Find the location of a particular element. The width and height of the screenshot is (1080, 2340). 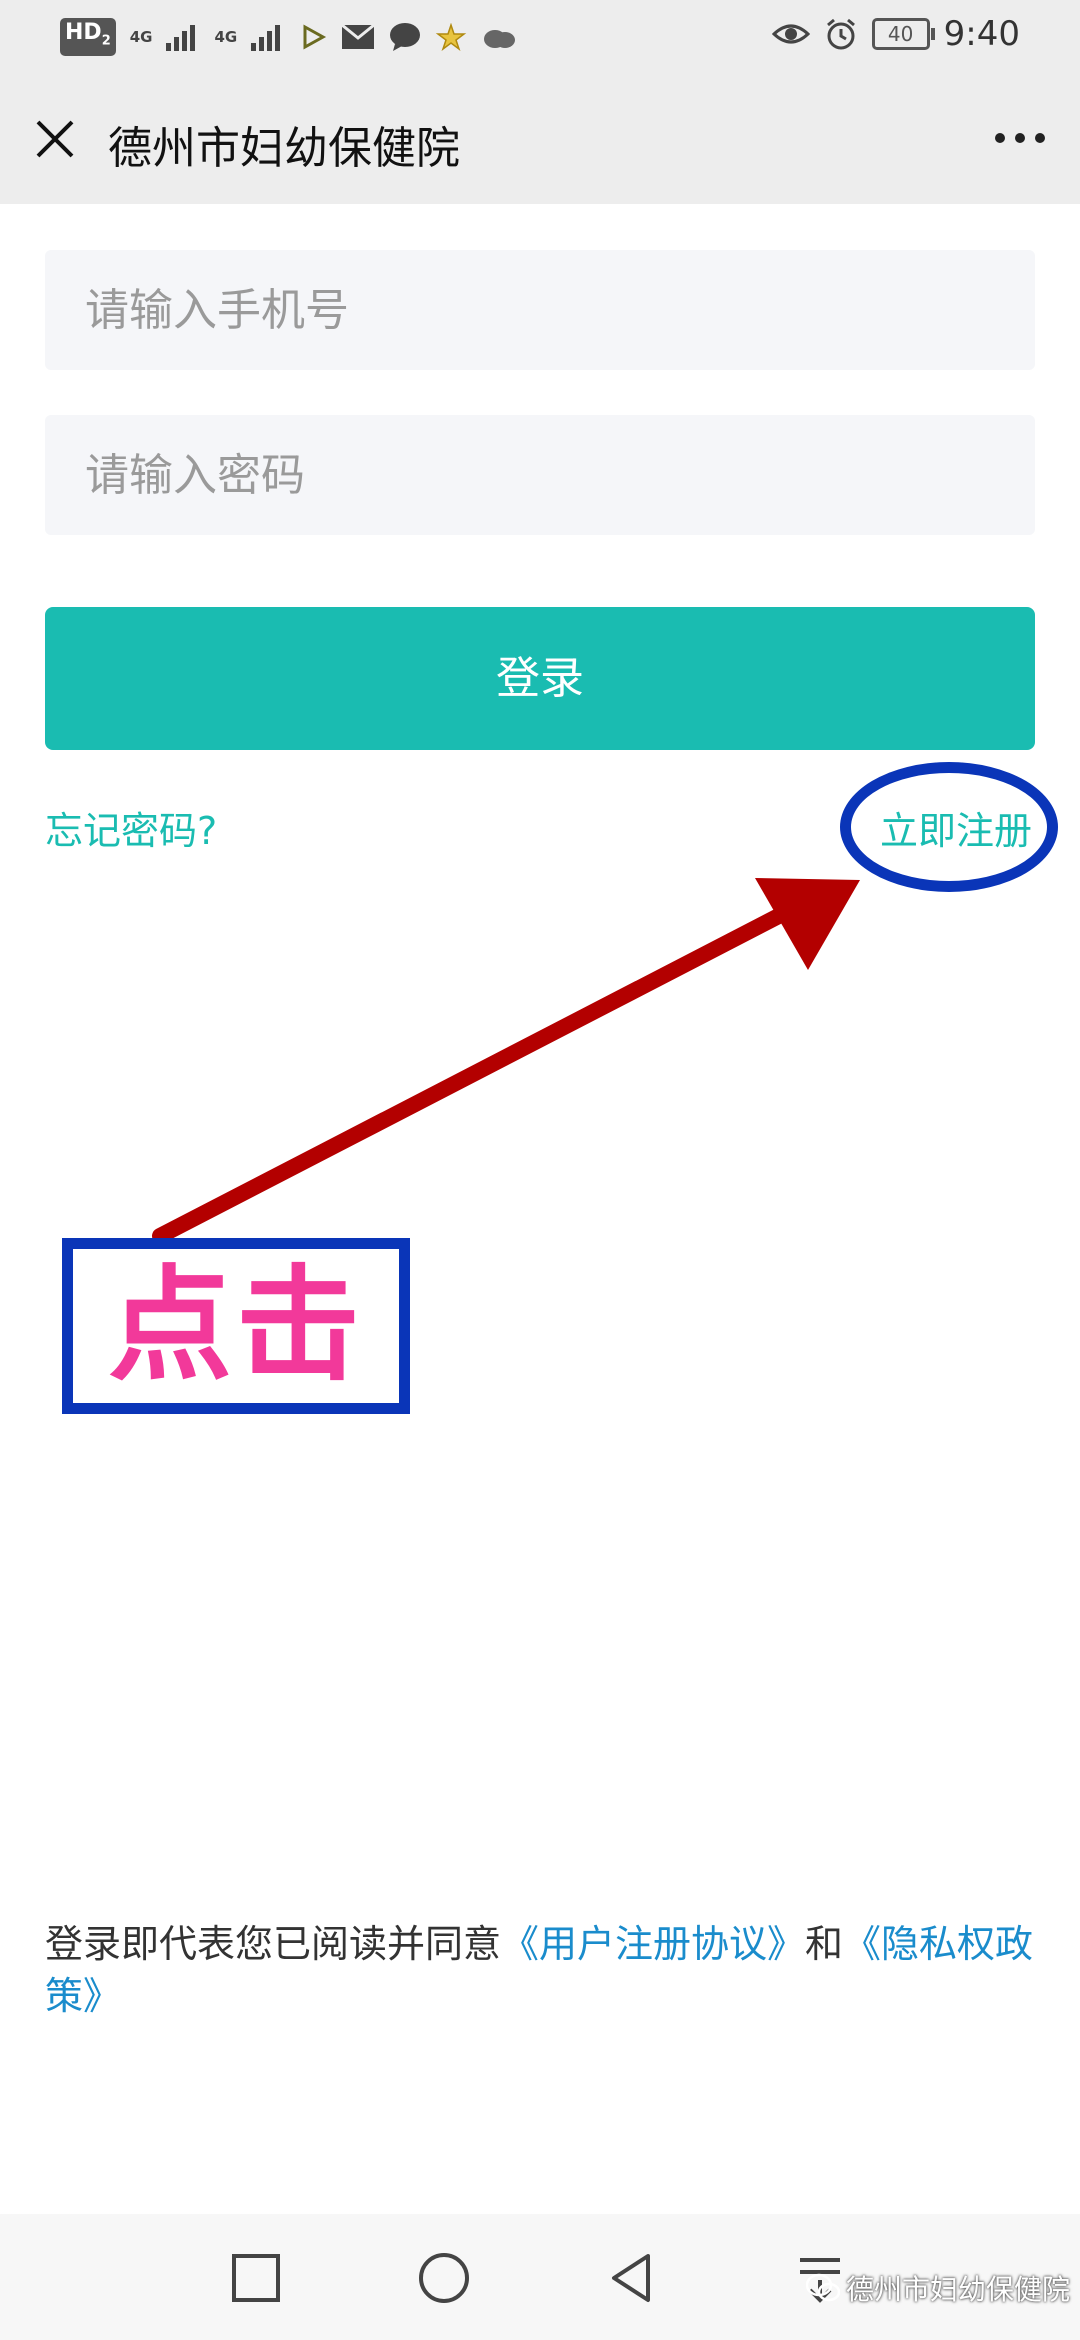

status-bar-right: 40 9:40 is located at coordinates (895, 34).